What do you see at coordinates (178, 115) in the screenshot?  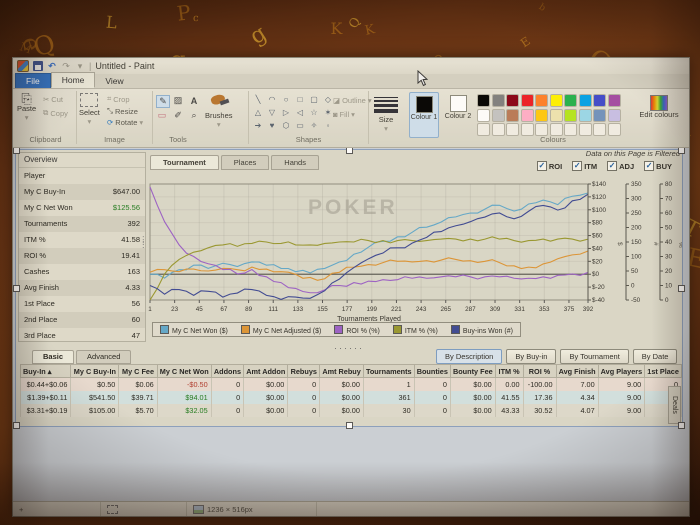 I see `color-picker-tool-icon: ✐` at bounding box center [178, 115].